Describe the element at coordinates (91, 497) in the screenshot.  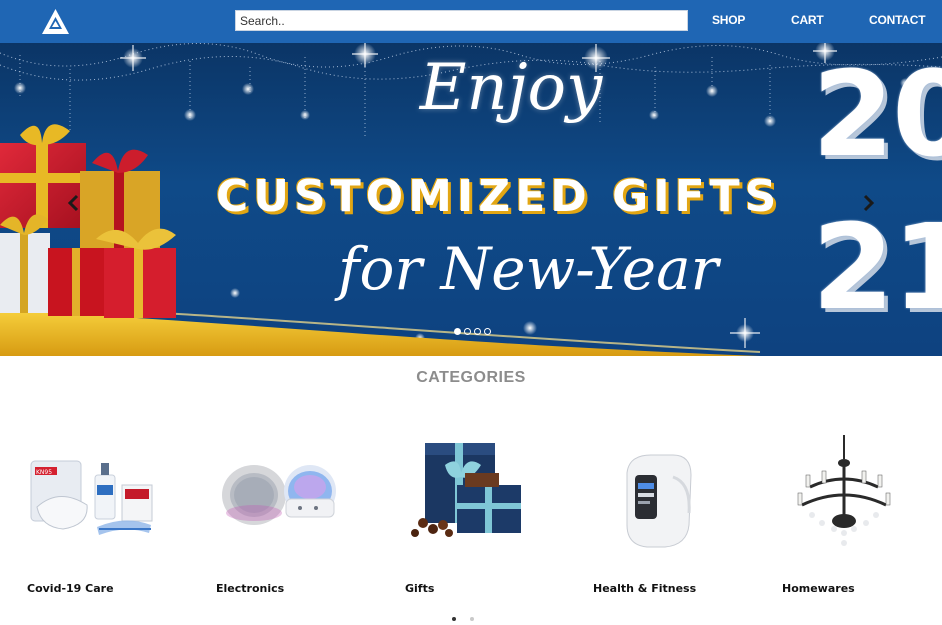
I see `covid-care-image: KN95` at that location.